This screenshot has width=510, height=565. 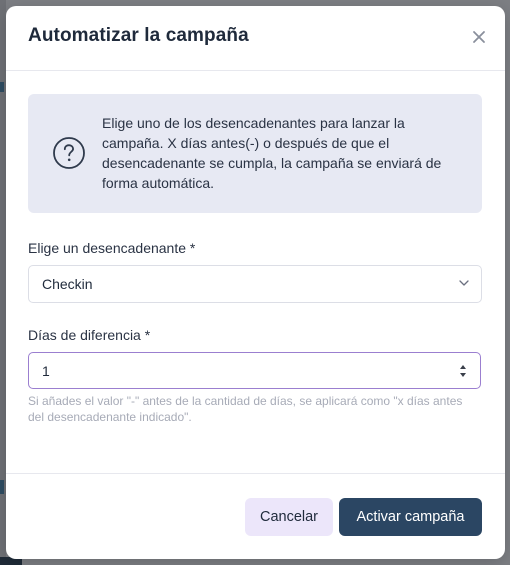 I want to click on cancel-button: Cancelar, so click(x=289, y=517).